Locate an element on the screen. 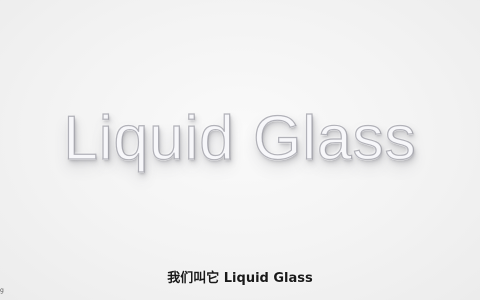 This screenshot has height=300, width=480. subtitle-caption: 我们叫它 Liquid Glass is located at coordinates (240, 278).